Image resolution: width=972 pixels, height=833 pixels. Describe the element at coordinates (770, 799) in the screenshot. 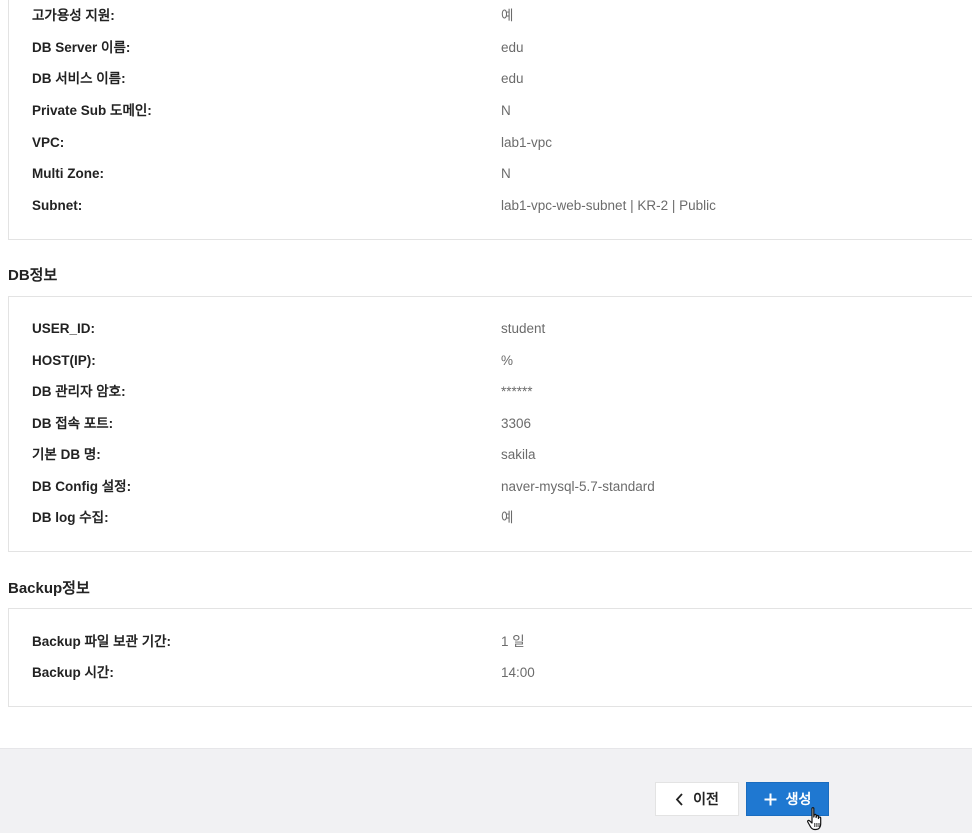

I see `plus-icon` at that location.